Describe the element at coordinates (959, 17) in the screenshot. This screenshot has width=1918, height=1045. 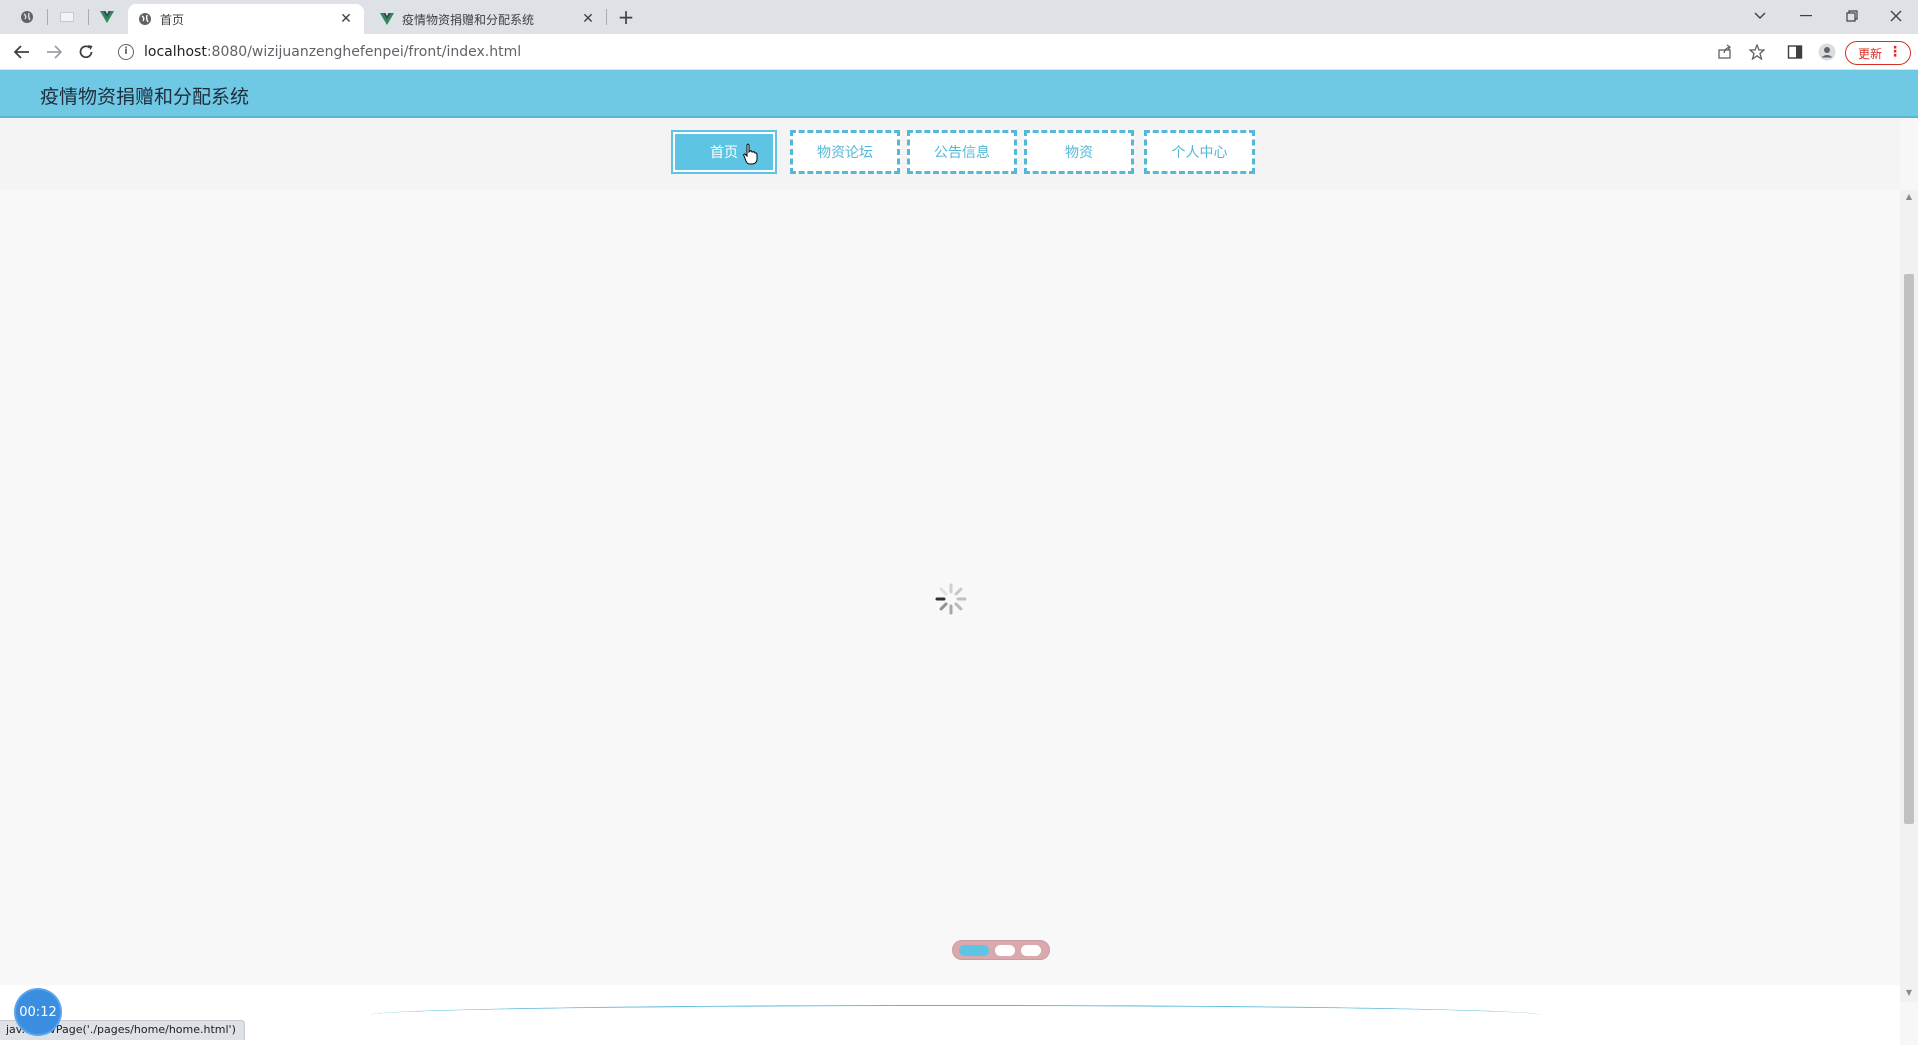
I see `browser-tab-strip: 首页 ✕ 疫情物资捐赠和分配系统 ✕ +` at that location.